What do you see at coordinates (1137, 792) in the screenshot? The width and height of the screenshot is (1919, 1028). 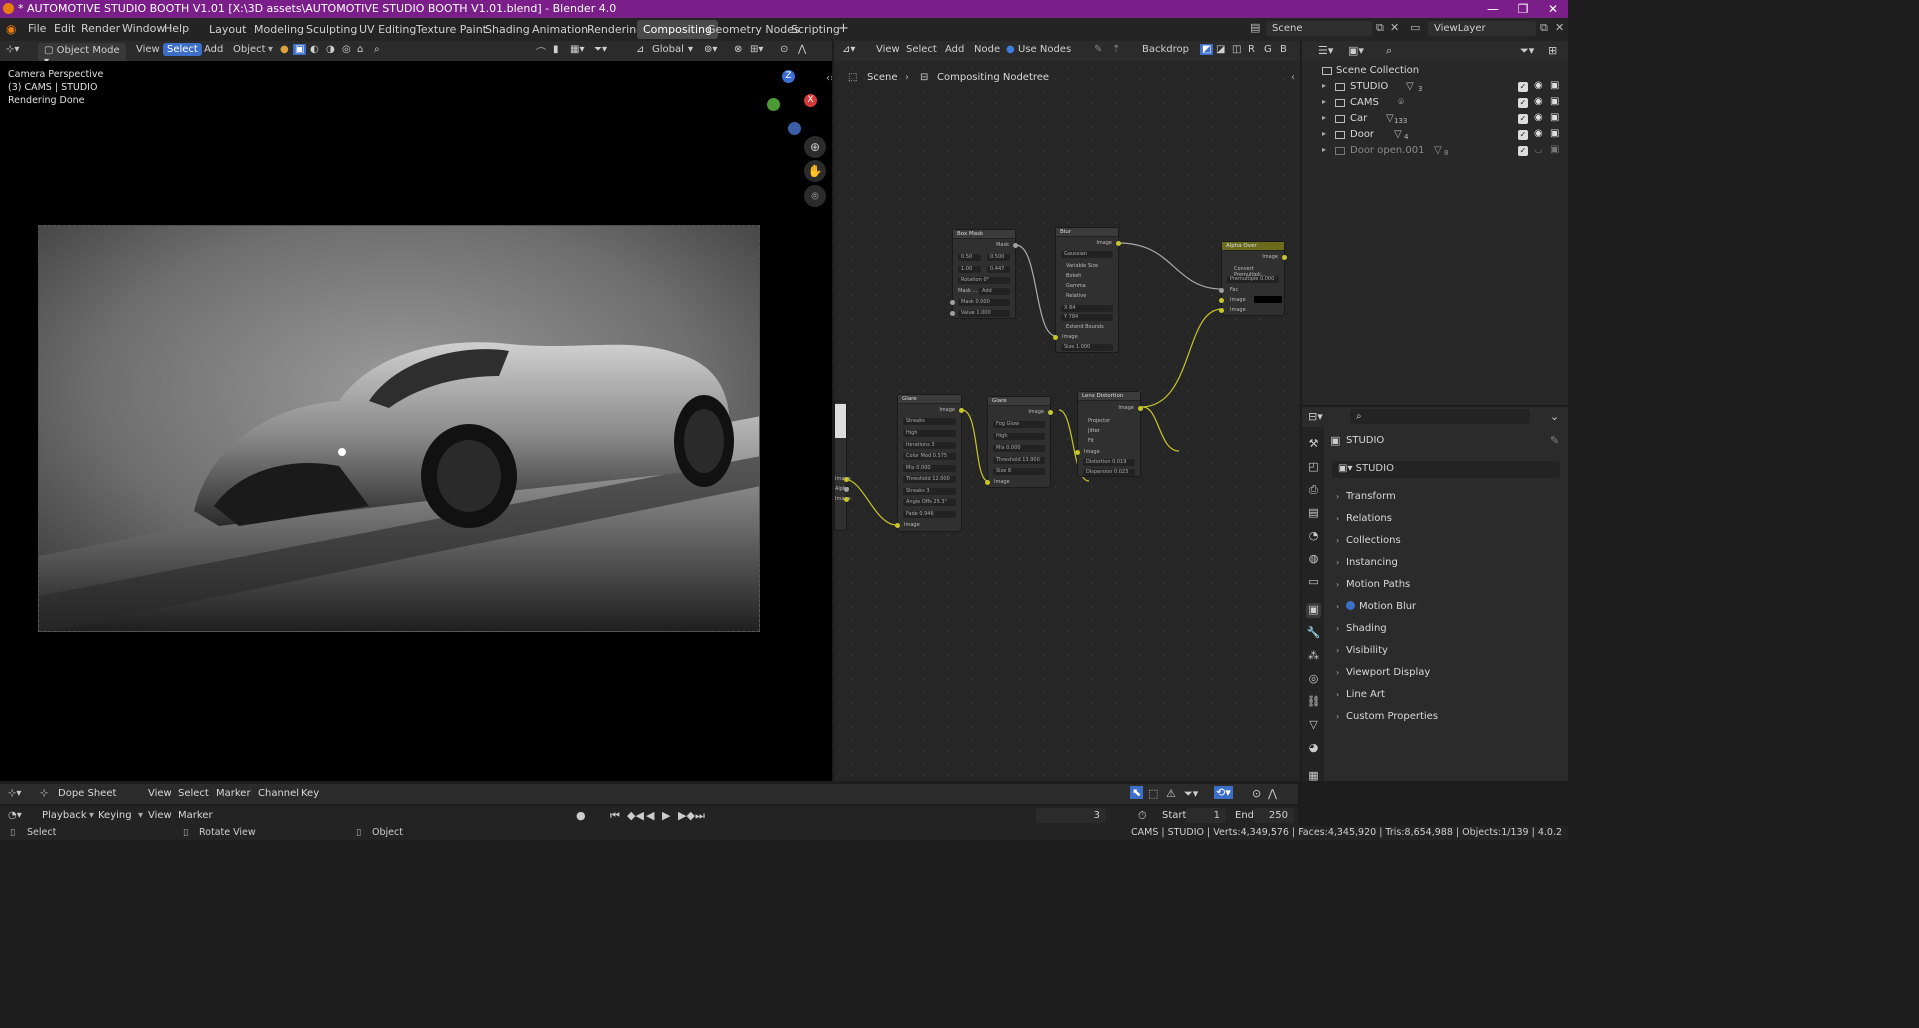 I see `only-selected-icon: ⬉` at bounding box center [1137, 792].